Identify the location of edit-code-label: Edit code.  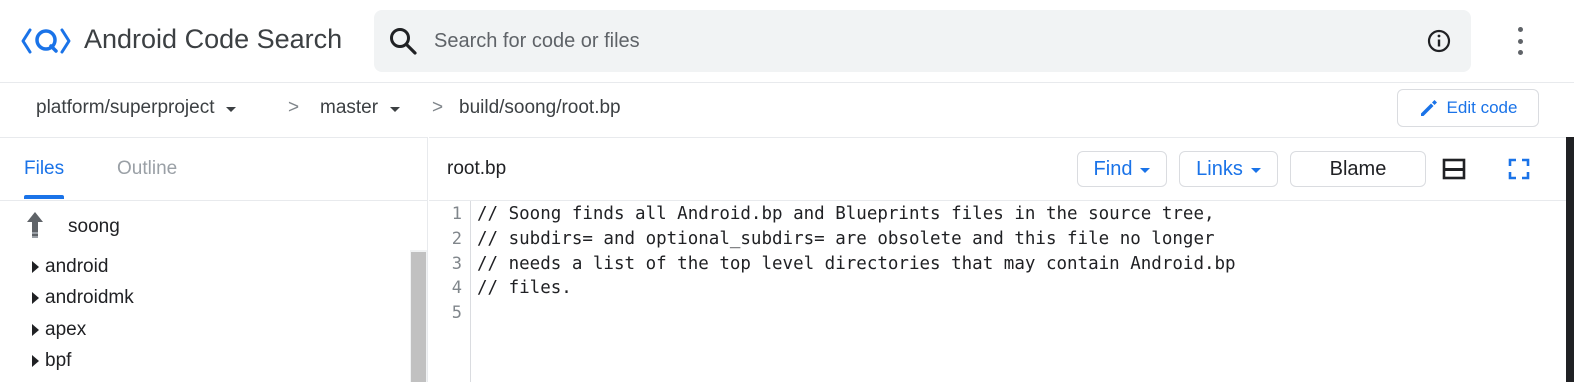
(1482, 107).